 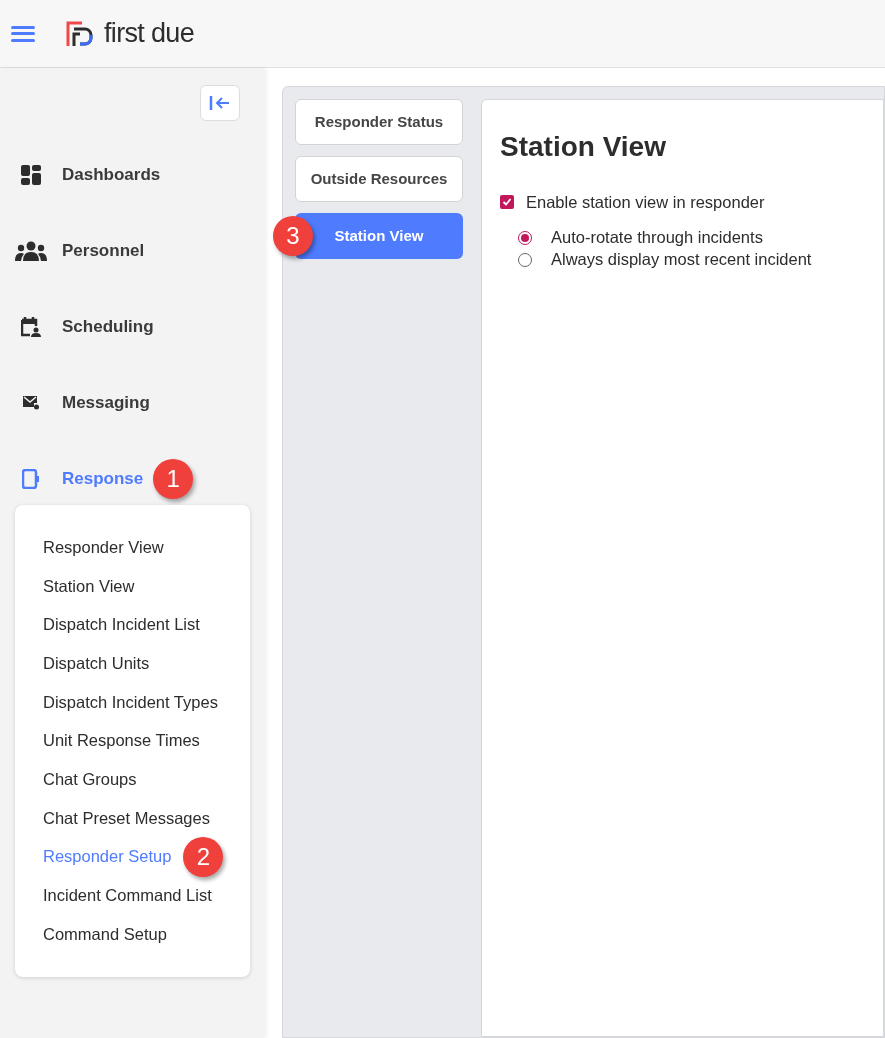 What do you see at coordinates (108, 327) in the screenshot?
I see `nav-item: Scheduling` at bounding box center [108, 327].